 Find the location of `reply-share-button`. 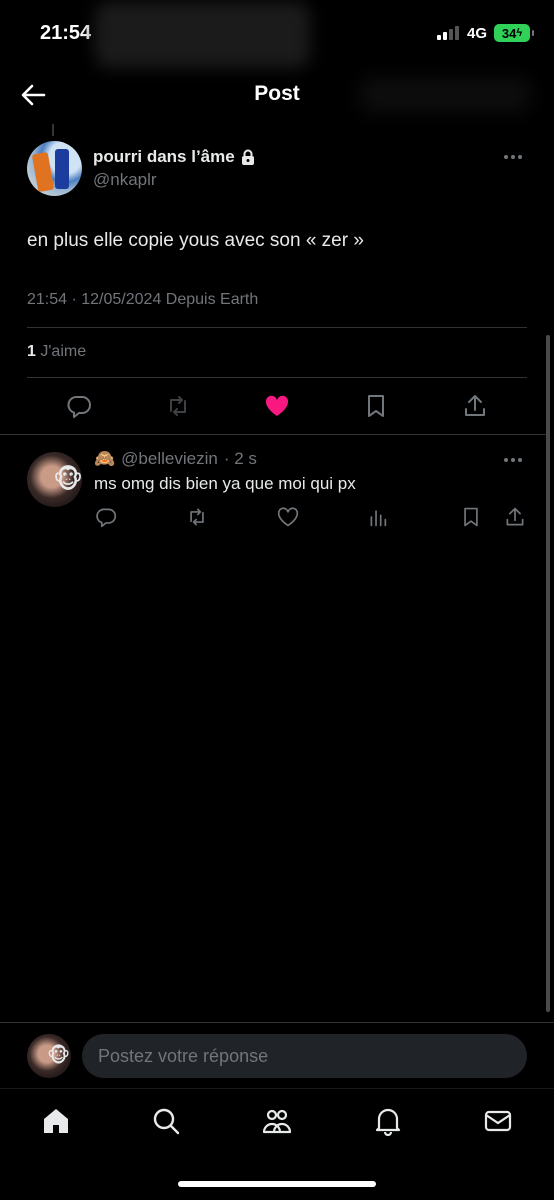

reply-share-button is located at coordinates (515, 517).